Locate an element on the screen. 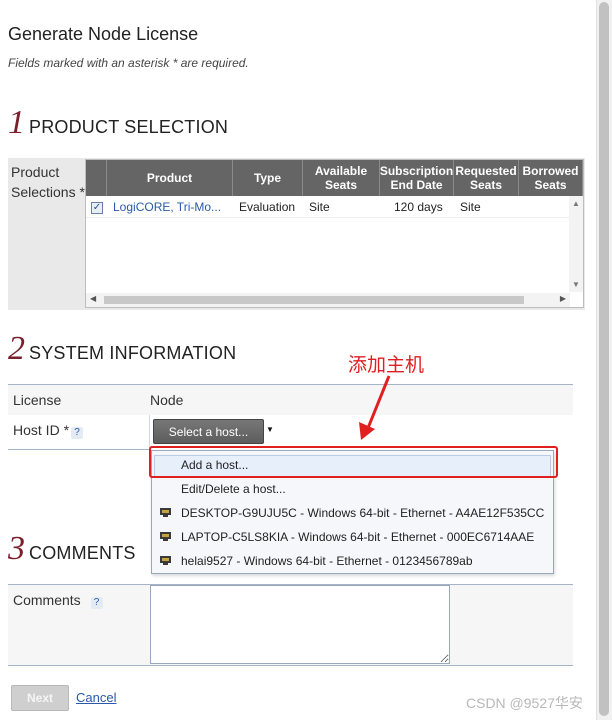 The height and width of the screenshot is (720, 612). annotation-highlight-box is located at coordinates (353, 462).